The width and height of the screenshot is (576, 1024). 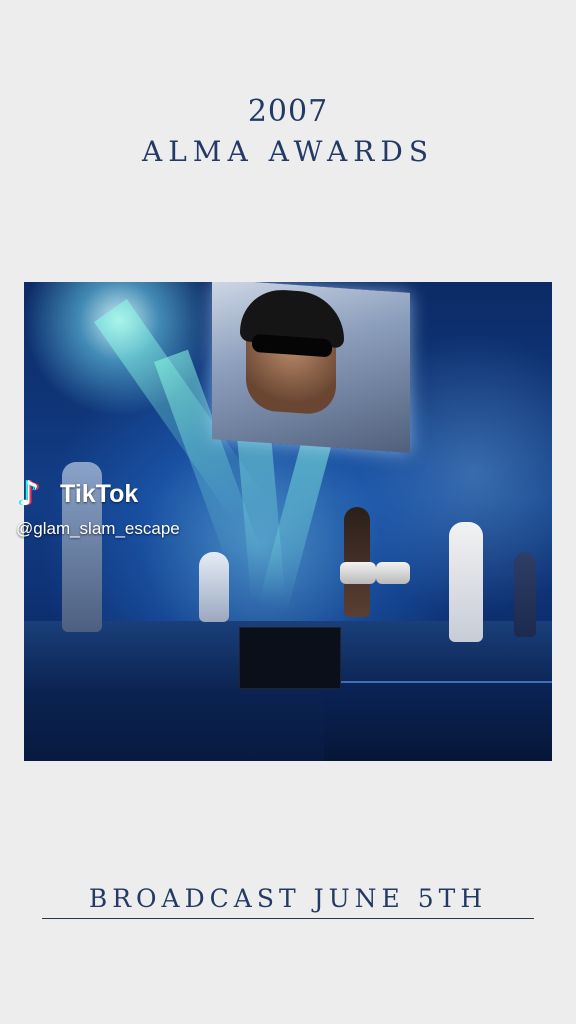 I want to click on stage-speaker, so click(x=290, y=658).